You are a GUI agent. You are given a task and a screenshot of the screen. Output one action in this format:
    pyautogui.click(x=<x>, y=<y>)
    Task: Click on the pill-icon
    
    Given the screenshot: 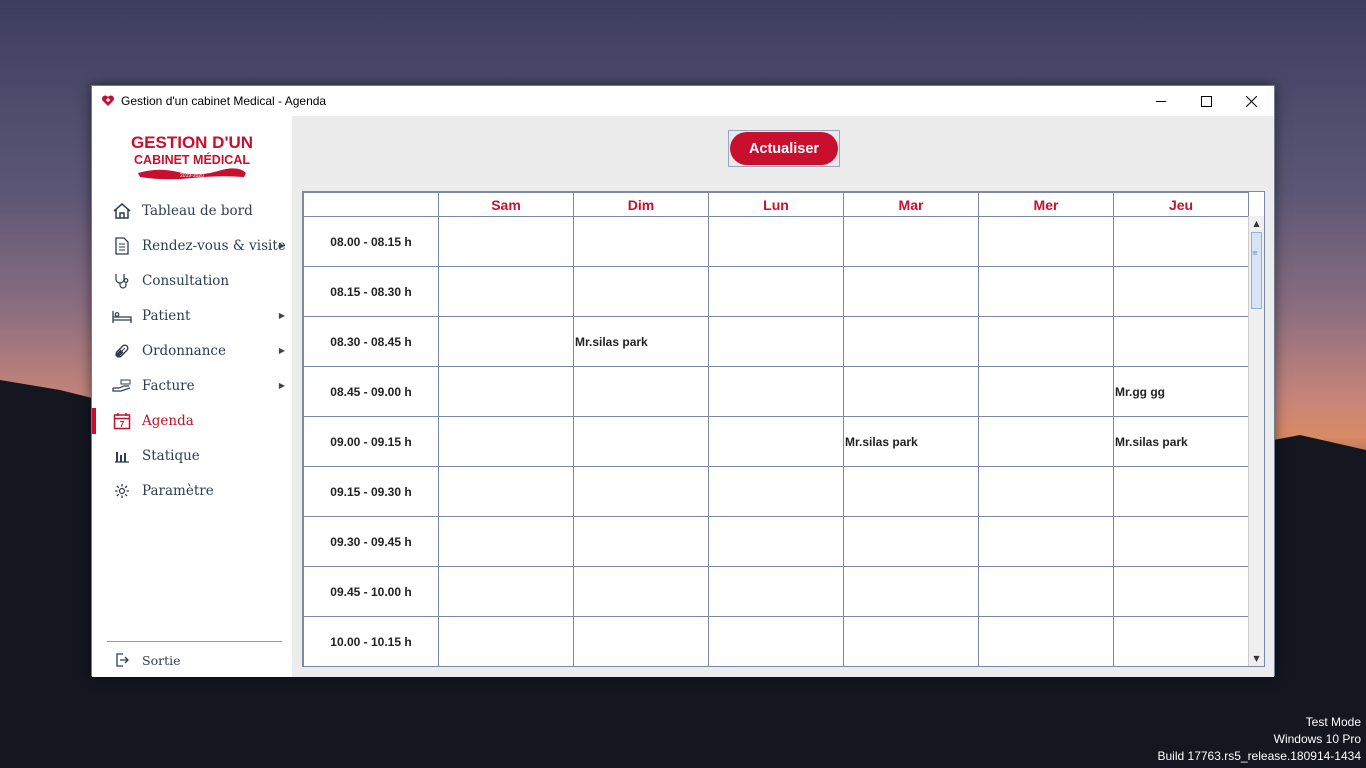 What is the action you would take?
    pyautogui.click(x=122, y=351)
    